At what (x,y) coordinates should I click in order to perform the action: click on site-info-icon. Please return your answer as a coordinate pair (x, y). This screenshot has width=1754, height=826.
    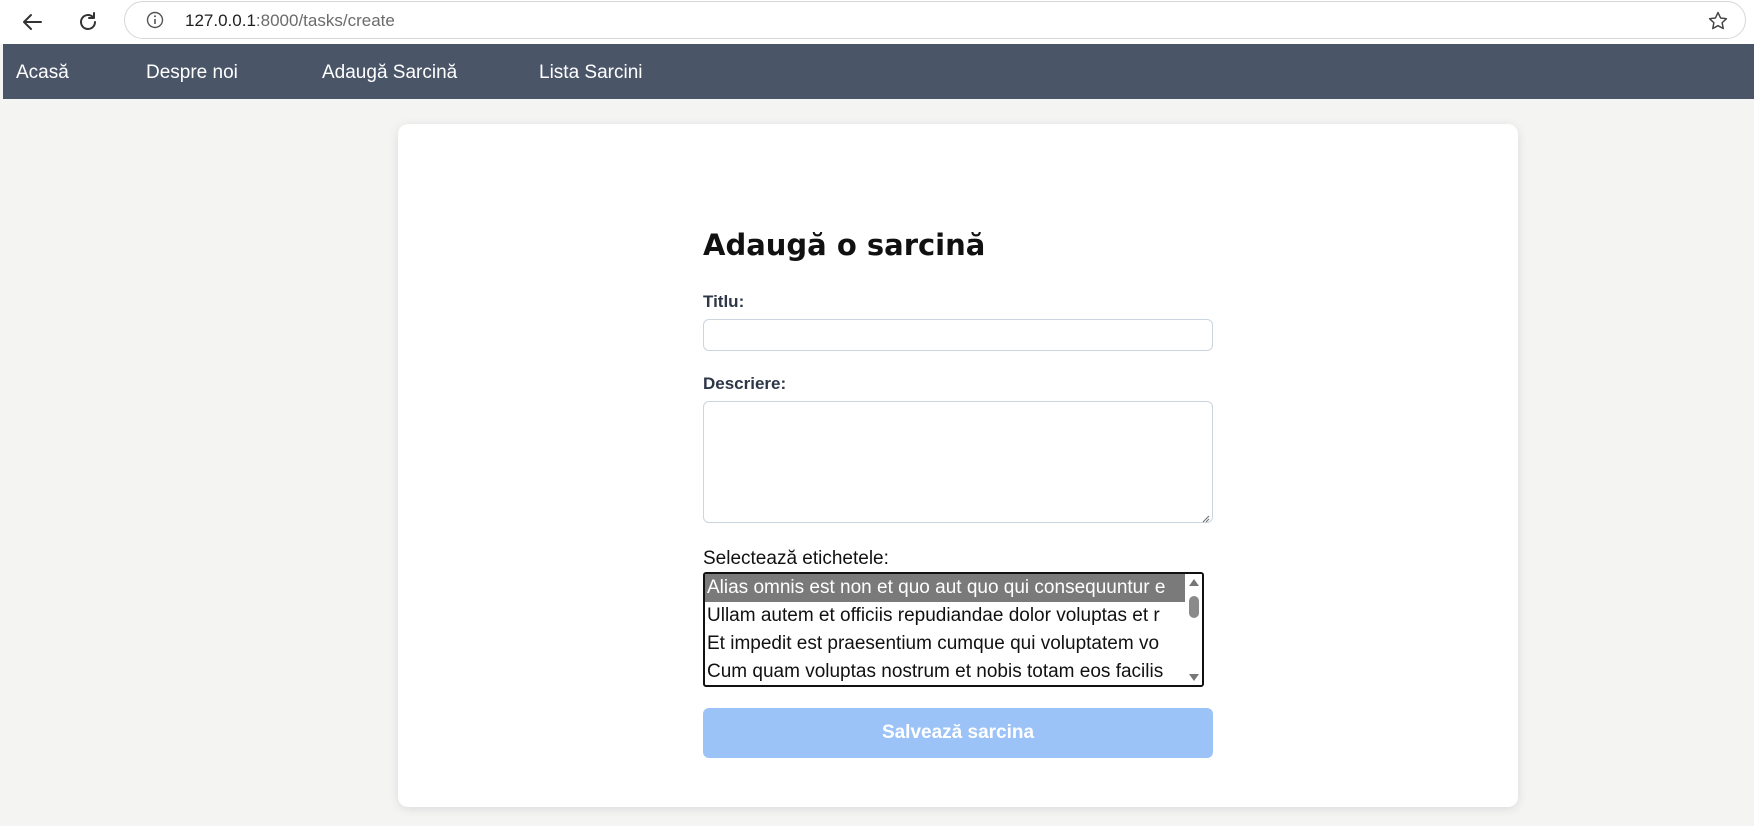
    Looking at the image, I should click on (155, 20).